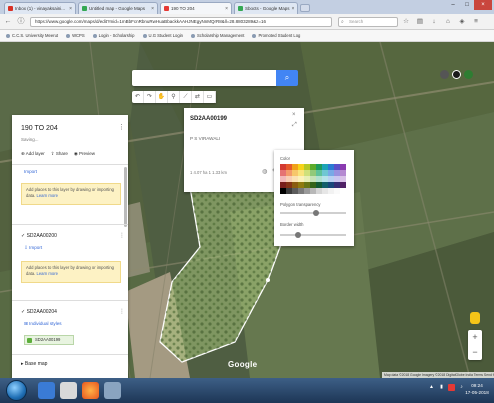  Describe the element at coordinates (29, 340) in the screenshot. I see `polygon-icon` at that location.